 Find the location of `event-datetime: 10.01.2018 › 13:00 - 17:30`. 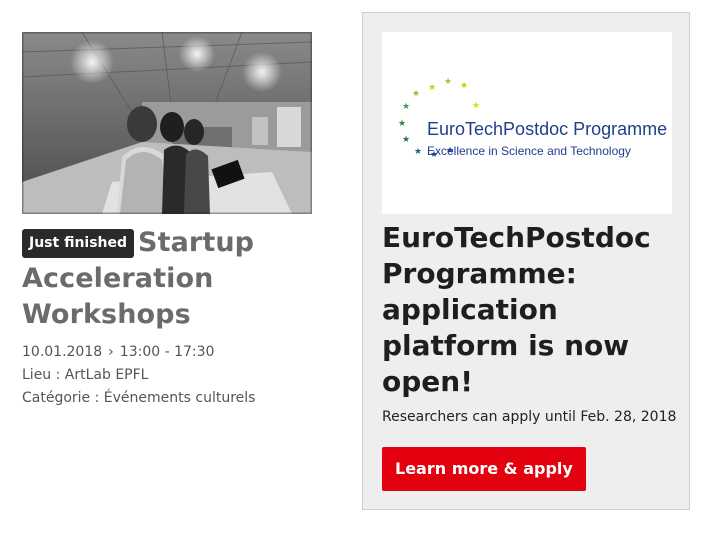

event-datetime: 10.01.2018 › 13:00 - 17:30 is located at coordinates (167, 352).